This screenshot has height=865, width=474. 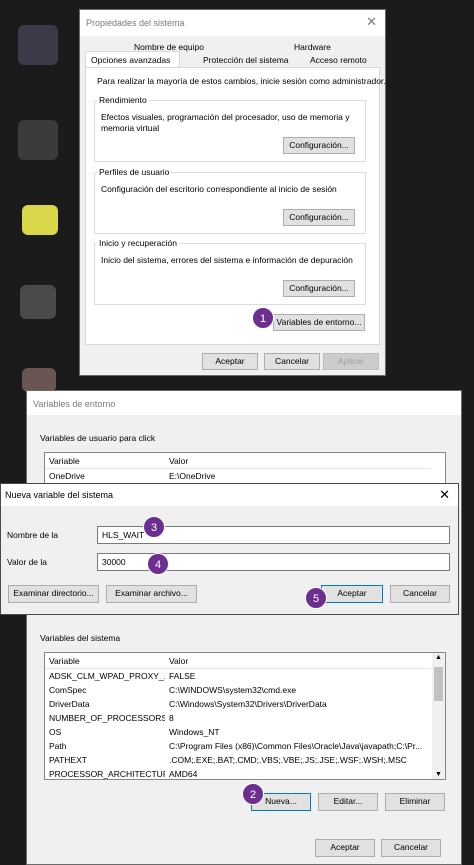 I want to click on step-badge-2: 2, so click(x=253, y=794).